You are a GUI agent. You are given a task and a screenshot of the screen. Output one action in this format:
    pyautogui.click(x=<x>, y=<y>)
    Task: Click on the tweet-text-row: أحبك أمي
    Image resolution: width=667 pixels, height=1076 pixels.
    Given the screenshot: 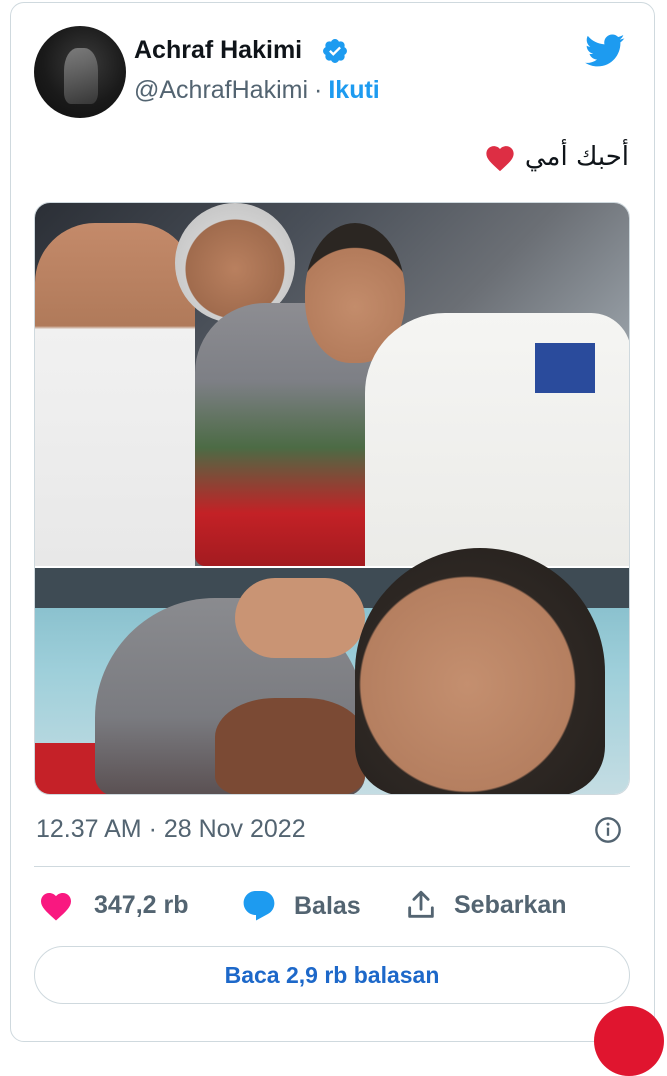 What is the action you would take?
    pyautogui.click(x=556, y=157)
    